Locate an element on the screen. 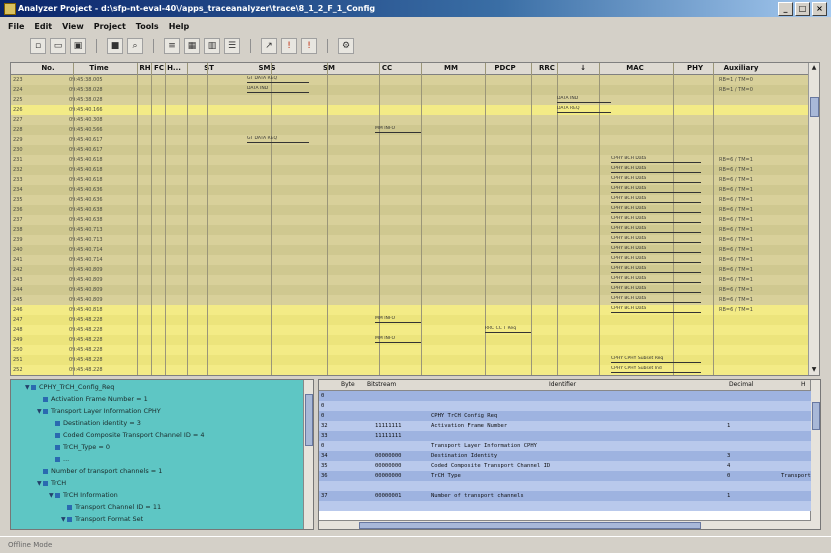 Image resolution: width=831 pixels, height=553 pixels. column-header: Time is located at coordinates (99, 68).